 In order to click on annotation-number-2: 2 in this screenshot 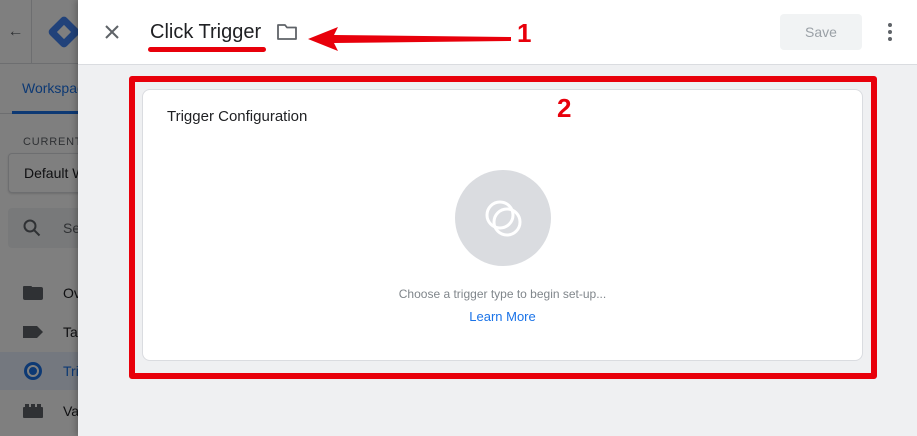, I will do `click(564, 108)`.